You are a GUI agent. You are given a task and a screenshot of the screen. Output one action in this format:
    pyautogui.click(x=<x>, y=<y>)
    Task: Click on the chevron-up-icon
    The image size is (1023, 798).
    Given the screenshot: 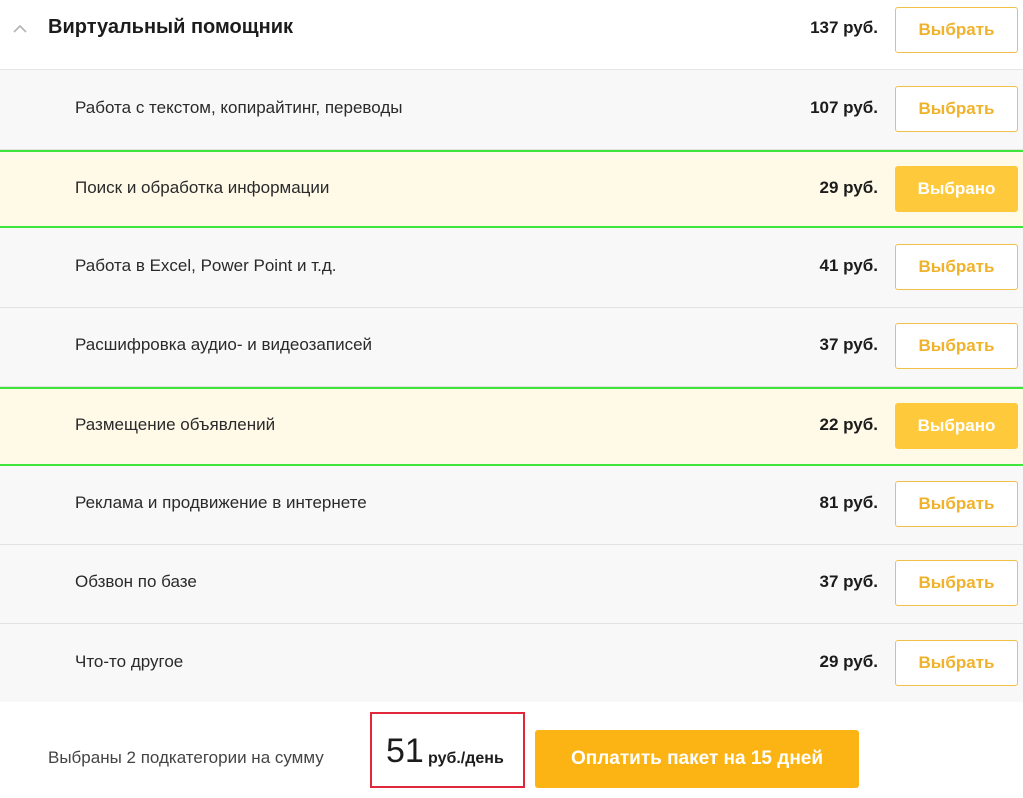 What is the action you would take?
    pyautogui.click(x=20, y=29)
    